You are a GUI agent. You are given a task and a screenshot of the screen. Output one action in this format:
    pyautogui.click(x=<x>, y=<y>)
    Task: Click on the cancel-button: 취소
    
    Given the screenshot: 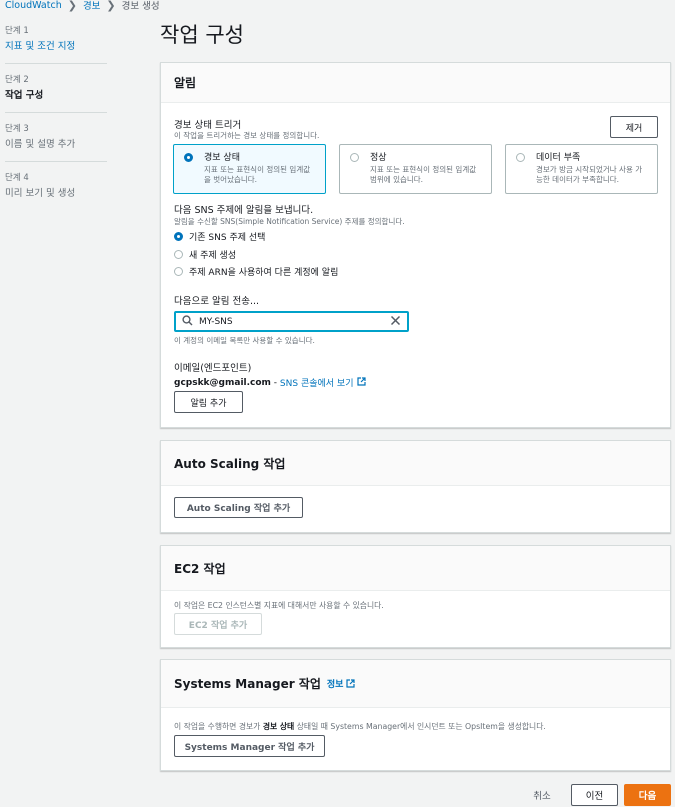 What is the action you would take?
    pyautogui.click(x=542, y=795)
    